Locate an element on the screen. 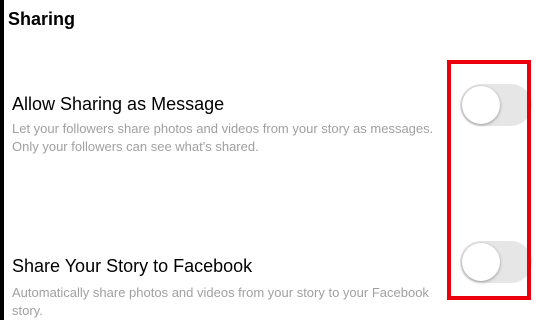  share-story-to-facebook-toggle is located at coordinates (496, 262).